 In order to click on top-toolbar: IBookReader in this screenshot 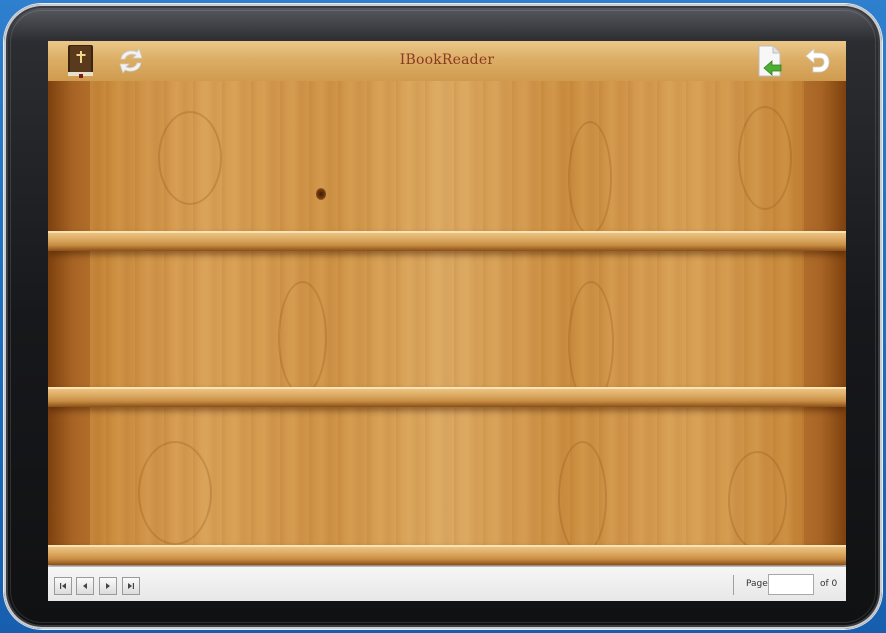, I will do `click(447, 61)`.